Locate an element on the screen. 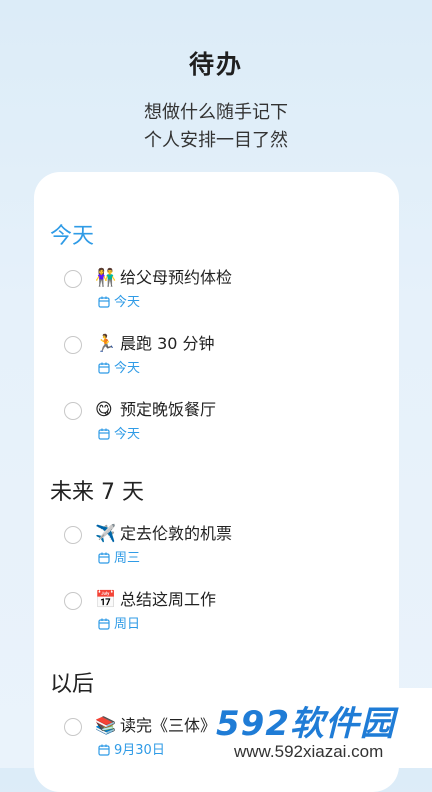 The width and height of the screenshot is (432, 792). section-title-today: 今天 is located at coordinates (72, 236).